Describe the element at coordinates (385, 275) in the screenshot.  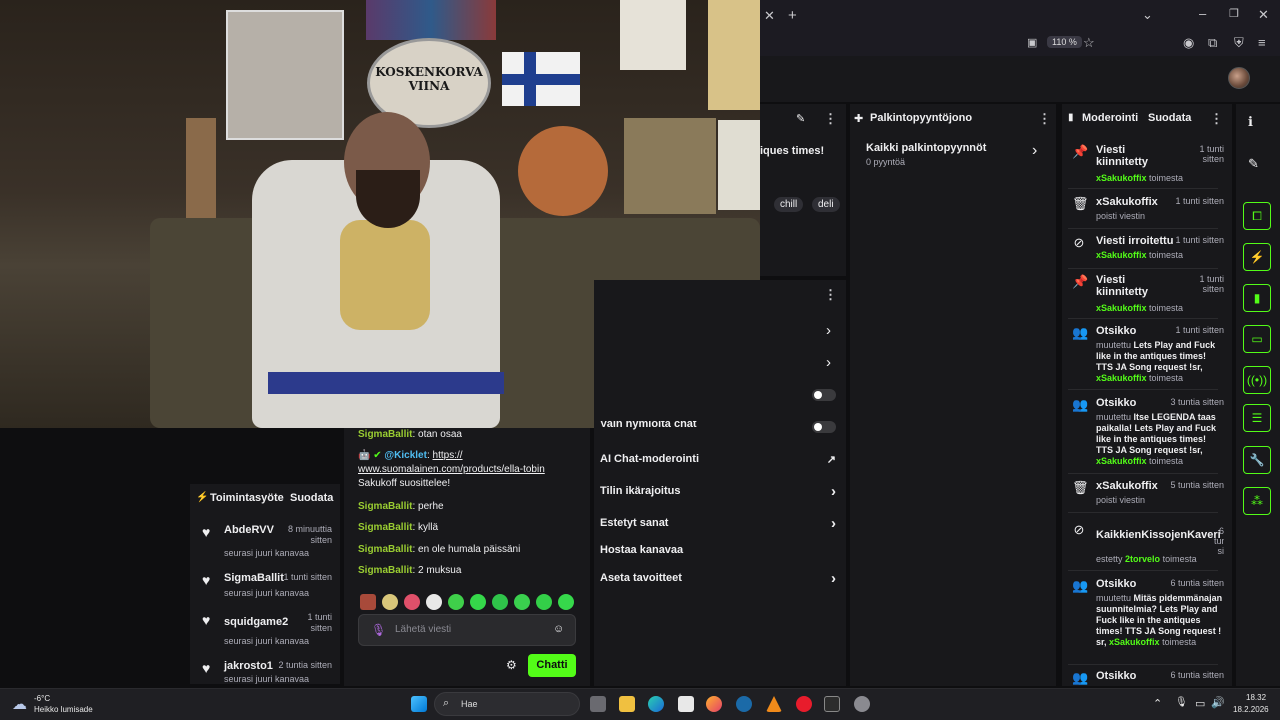
I see `jersey-lion` at that location.